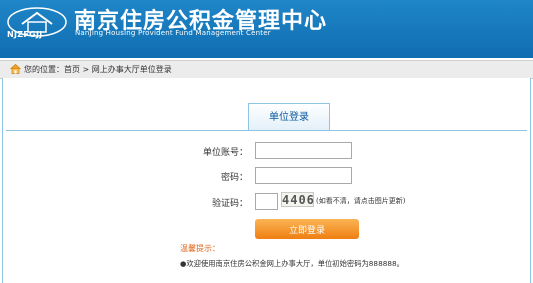  Describe the element at coordinates (98, 69) in the screenshot. I see `breadcrumb-text: 您的位置：首页 > 网上办事大厅单位登录` at that location.